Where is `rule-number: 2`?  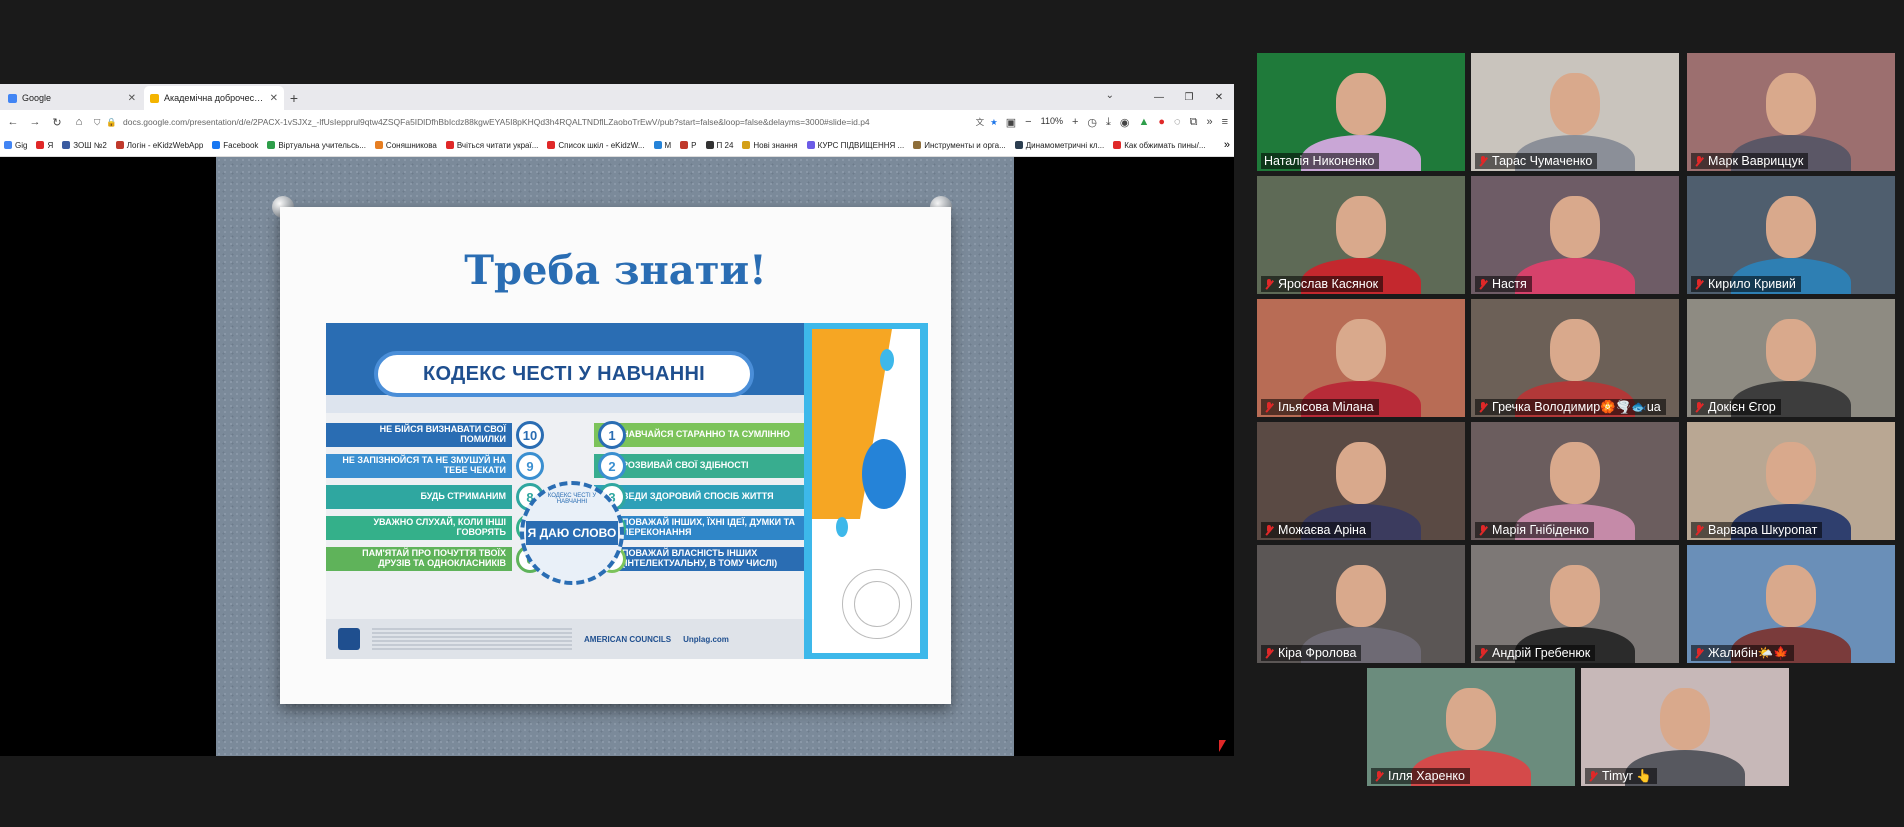
rule-number: 2 is located at coordinates (612, 466).